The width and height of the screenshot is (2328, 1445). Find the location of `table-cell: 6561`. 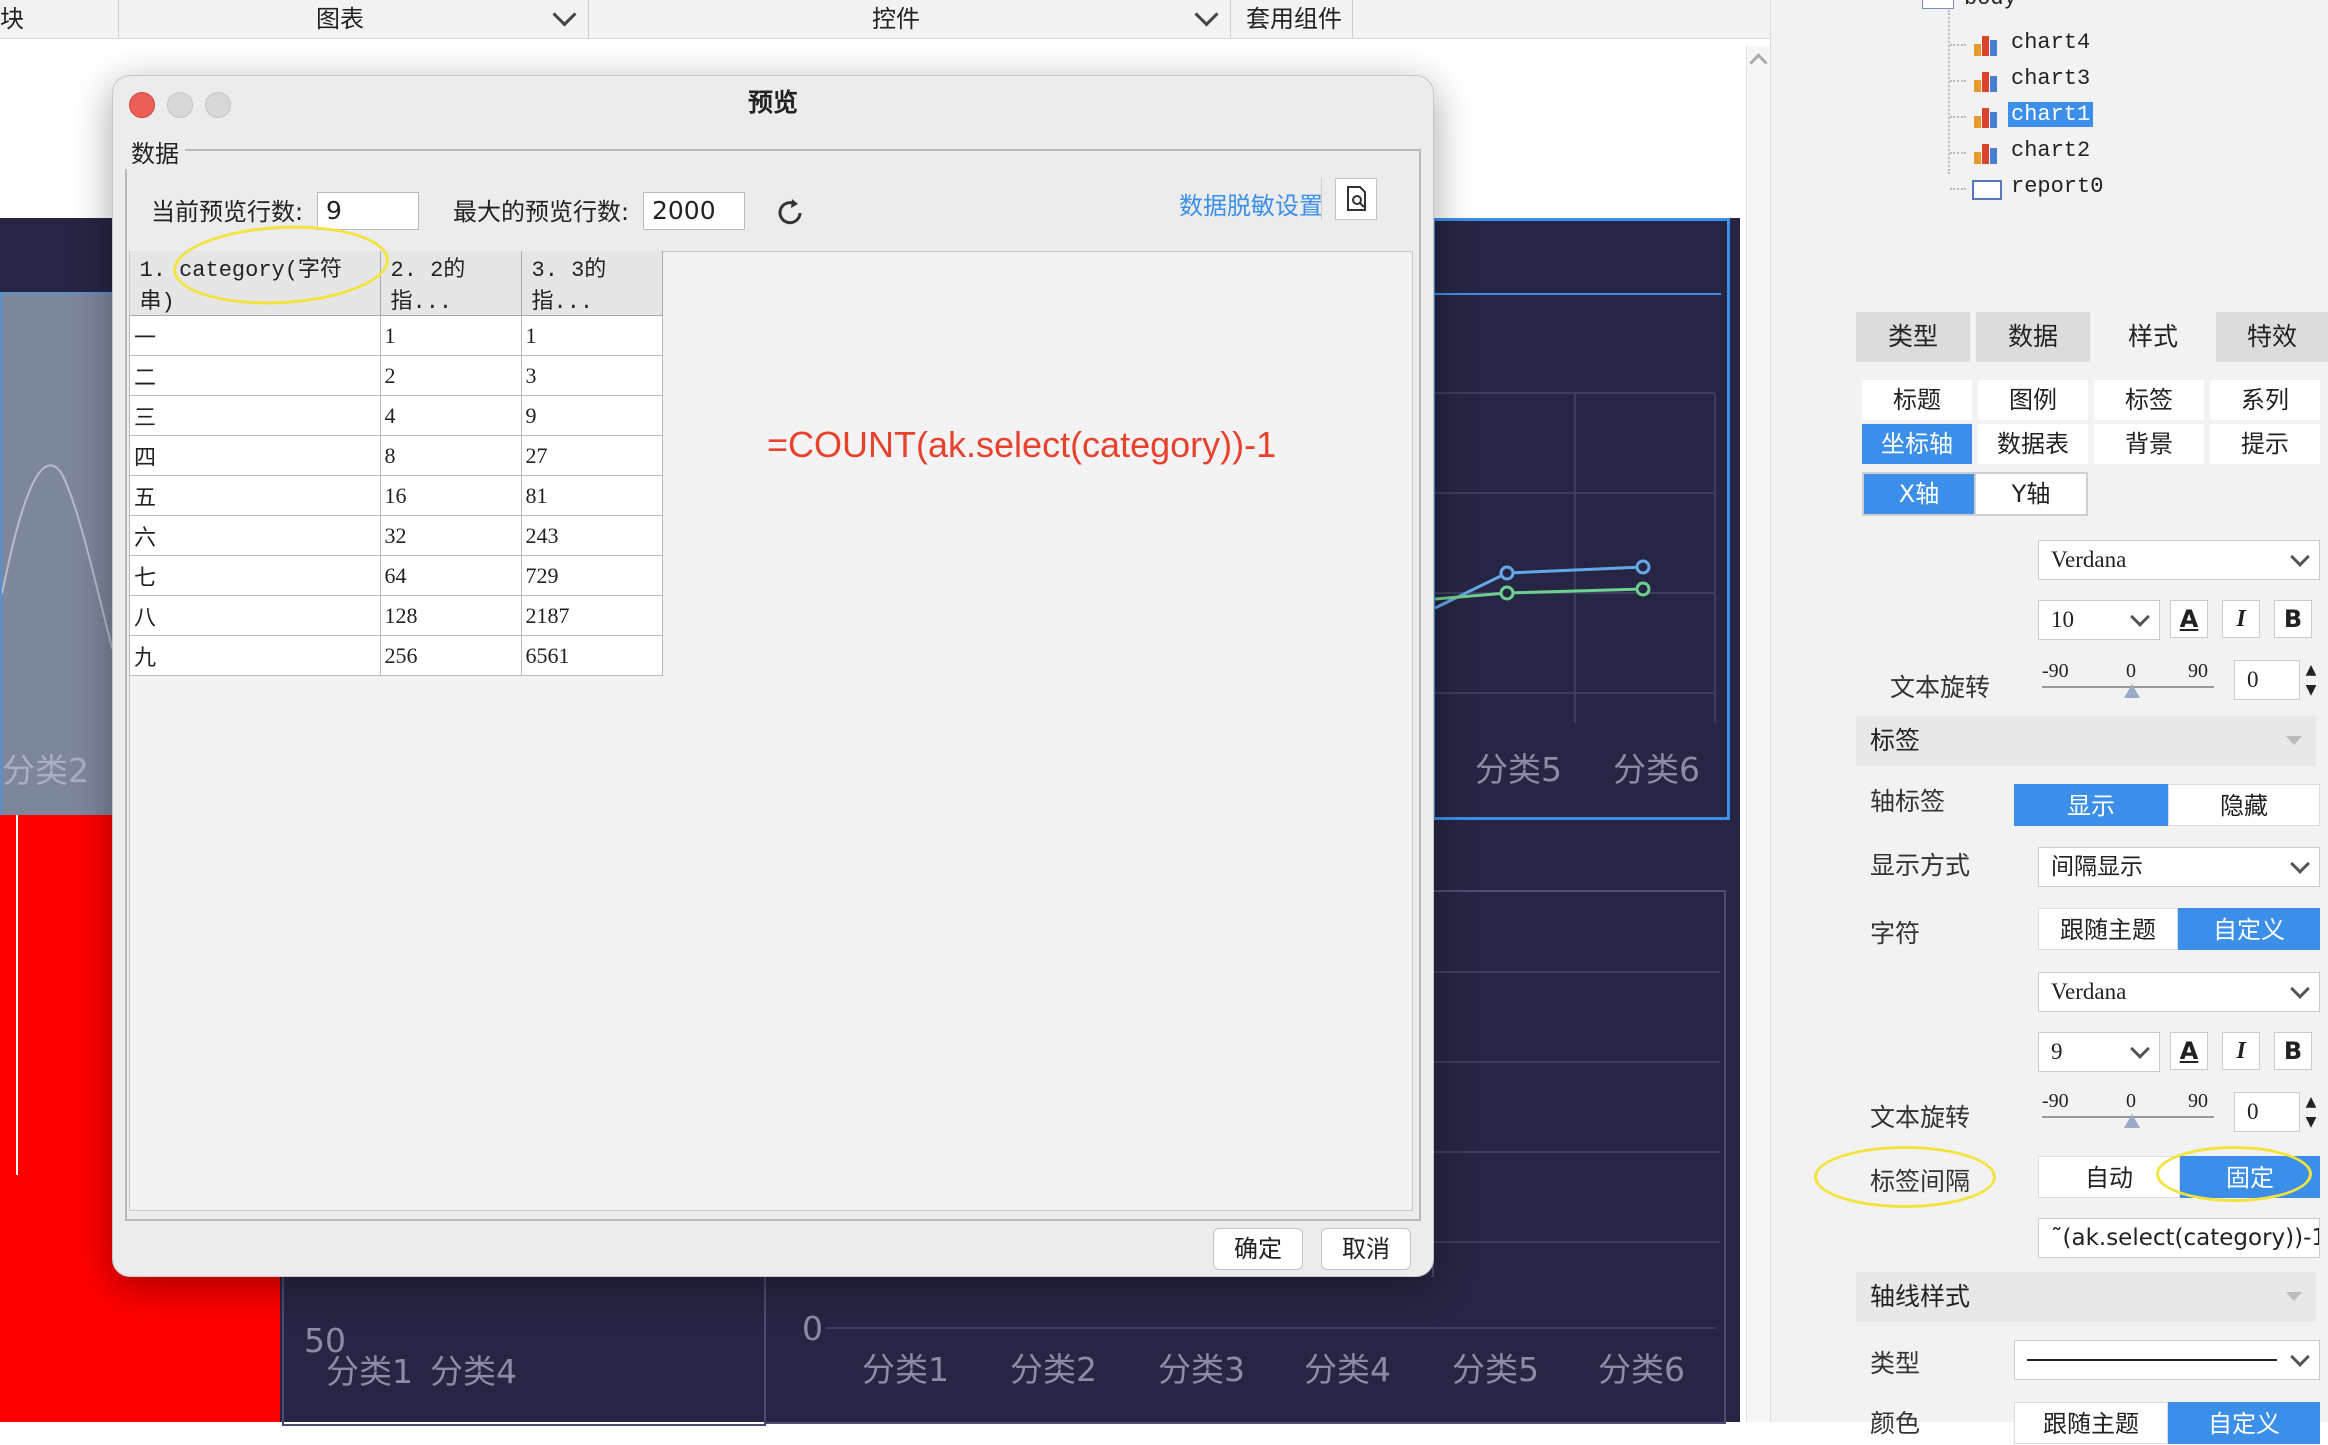

table-cell: 6561 is located at coordinates (591, 655).